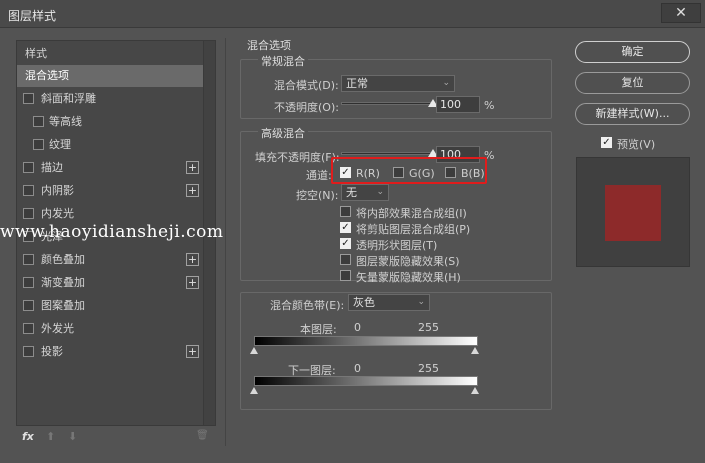 The width and height of the screenshot is (705, 463). I want to click on blend-interior-effects-checkbox, so click(345, 211).